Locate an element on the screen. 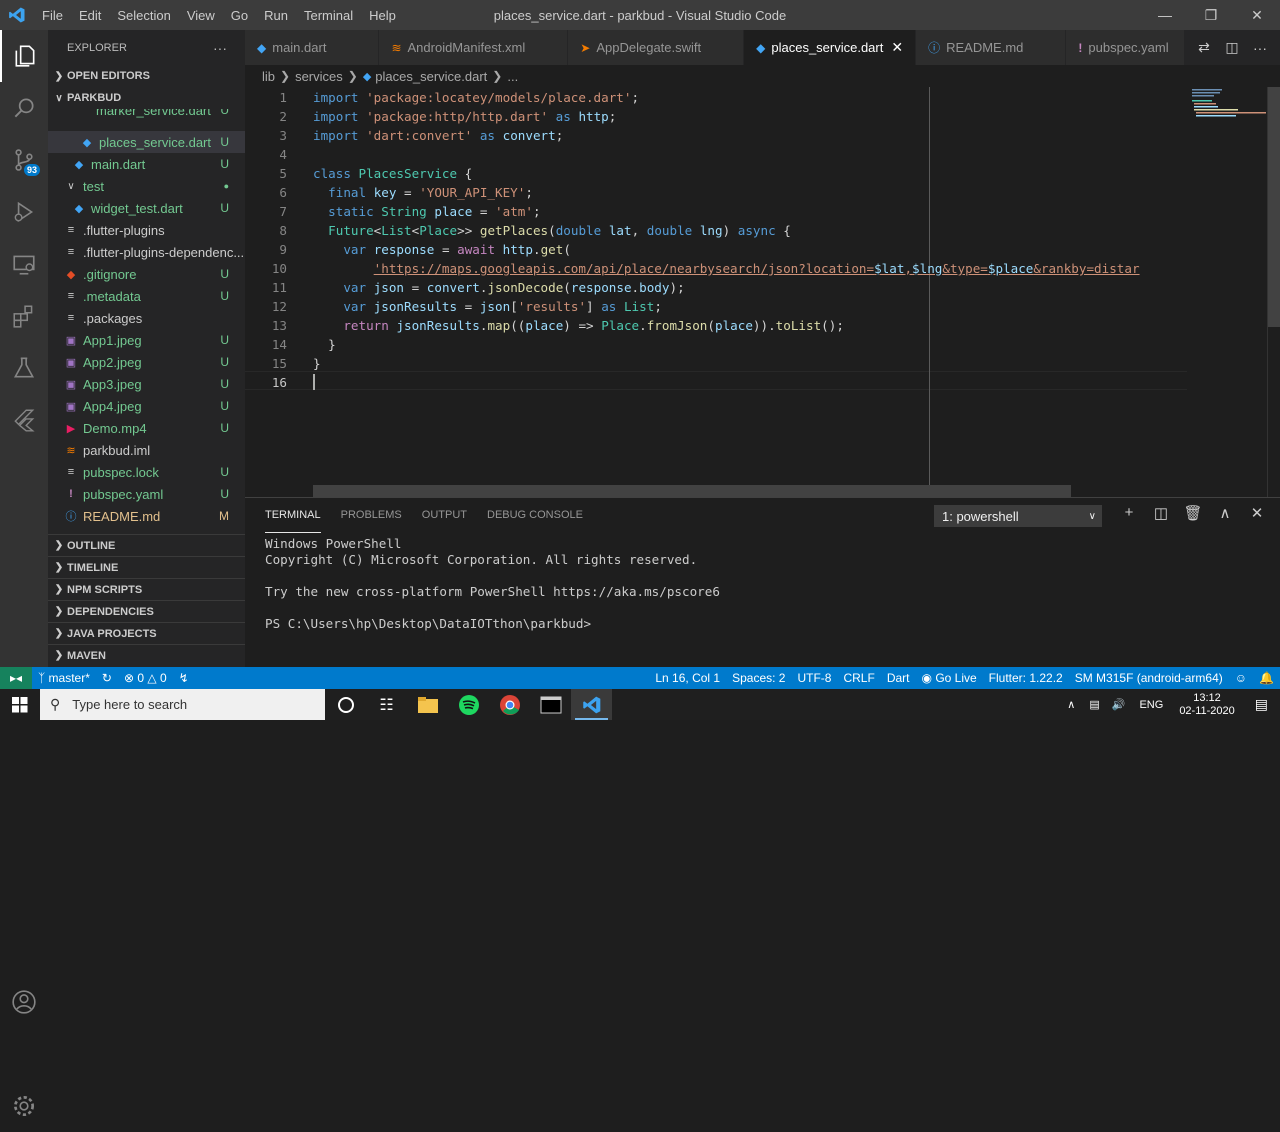 This screenshot has width=1280, height=1132. tree-item-demo-mp4: ▶ Demo.mp4 U is located at coordinates (146, 428).